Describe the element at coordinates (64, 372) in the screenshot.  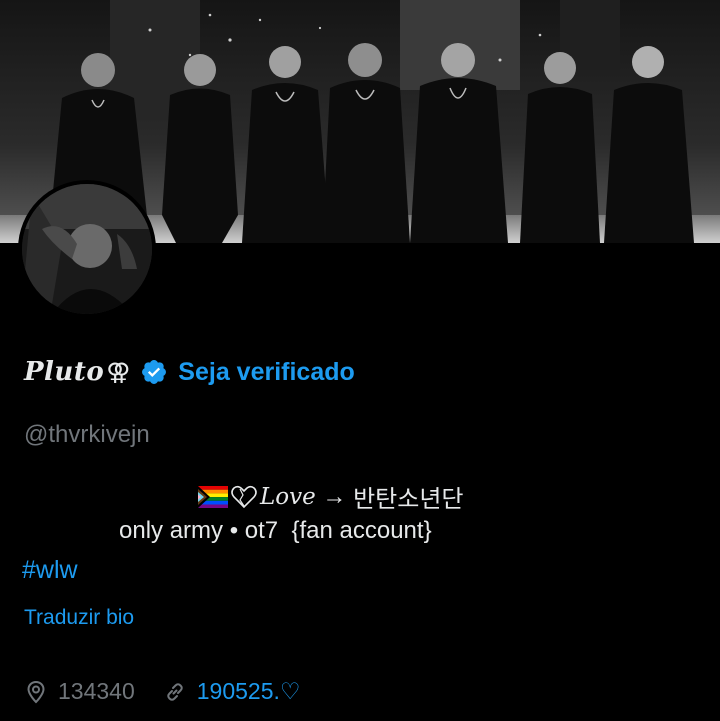
I see `display-name: Pluto` at that location.